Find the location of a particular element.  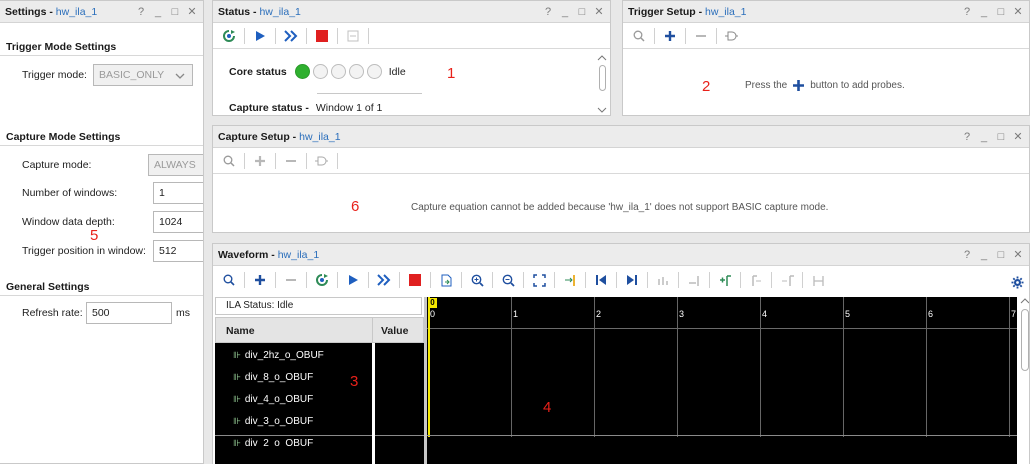

annotation-2: 2 is located at coordinates (706, 86).